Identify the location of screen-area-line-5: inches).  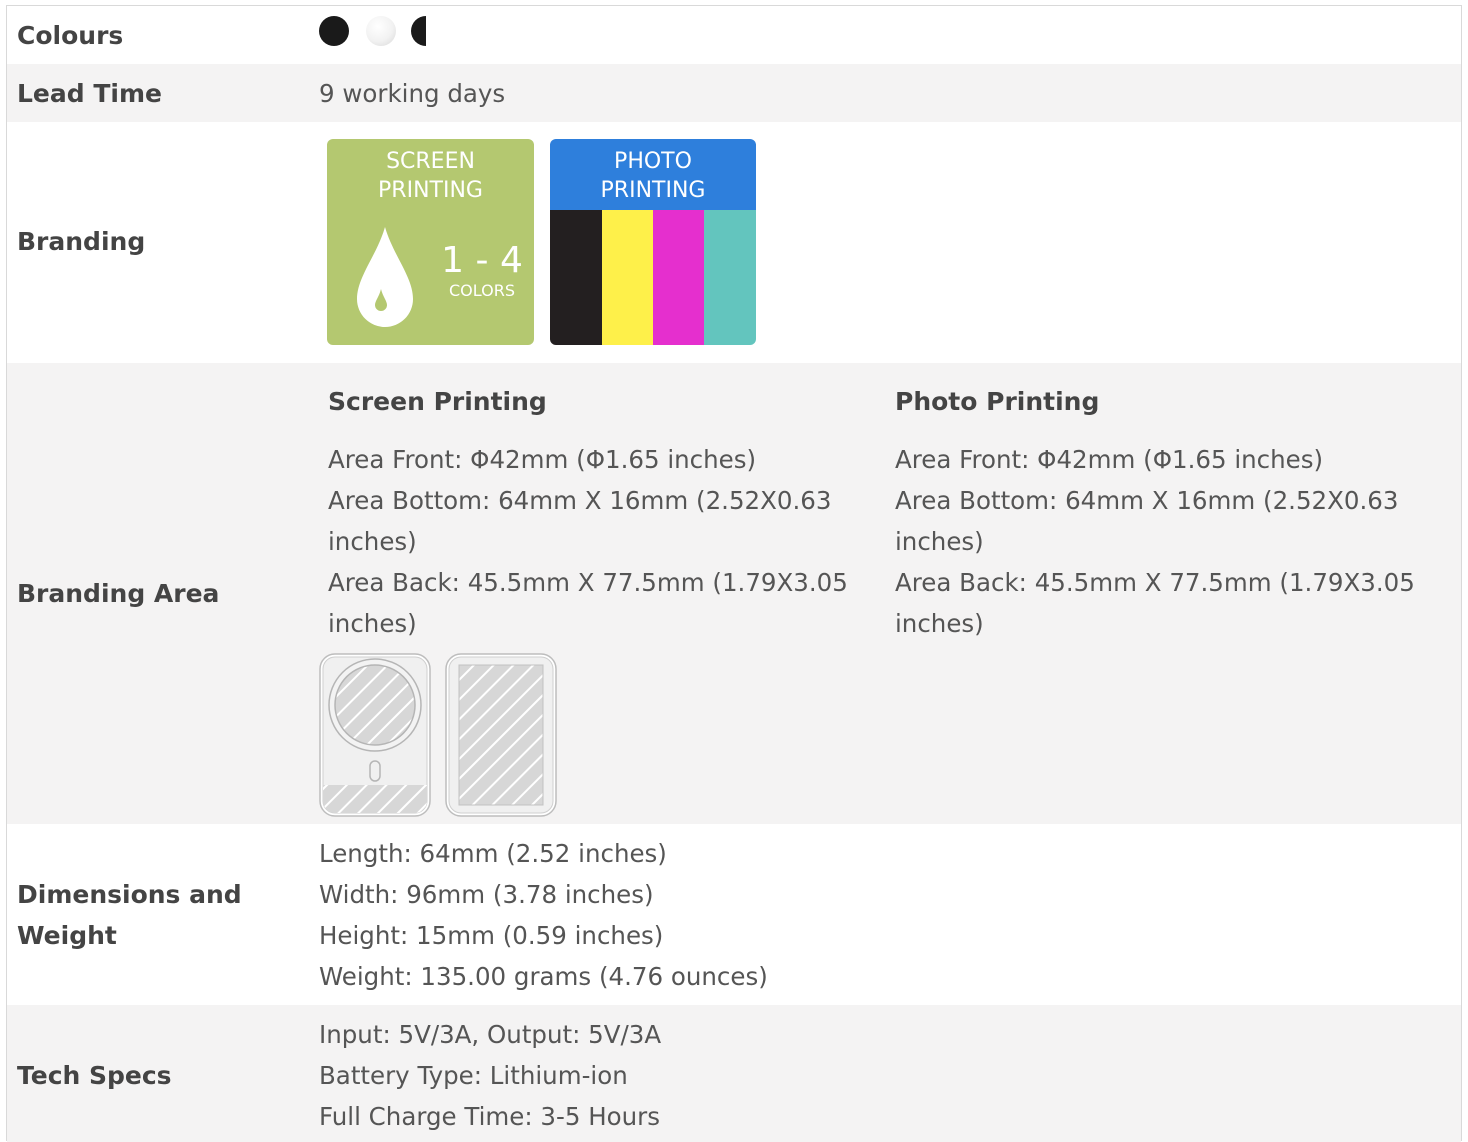
(372, 623).